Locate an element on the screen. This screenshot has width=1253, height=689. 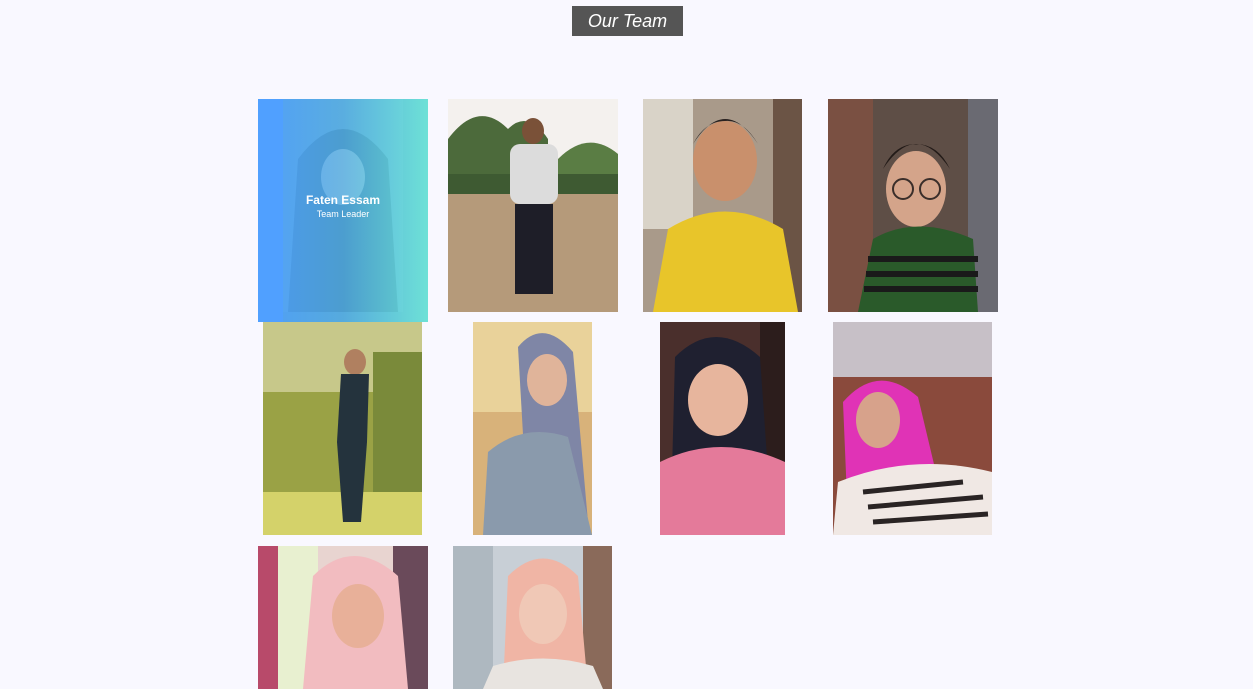
team-member-card: Faten Essam Team Leader is located at coordinates (343, 210).